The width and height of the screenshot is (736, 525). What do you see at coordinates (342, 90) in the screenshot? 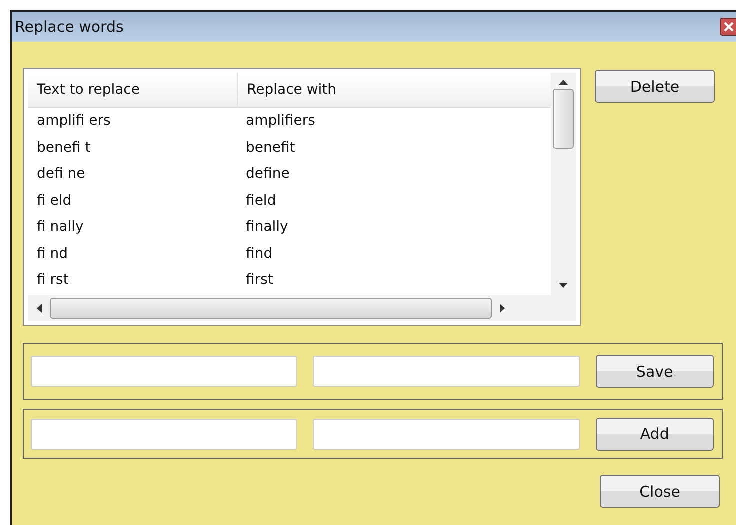
I see `column-header: Replace with` at bounding box center [342, 90].